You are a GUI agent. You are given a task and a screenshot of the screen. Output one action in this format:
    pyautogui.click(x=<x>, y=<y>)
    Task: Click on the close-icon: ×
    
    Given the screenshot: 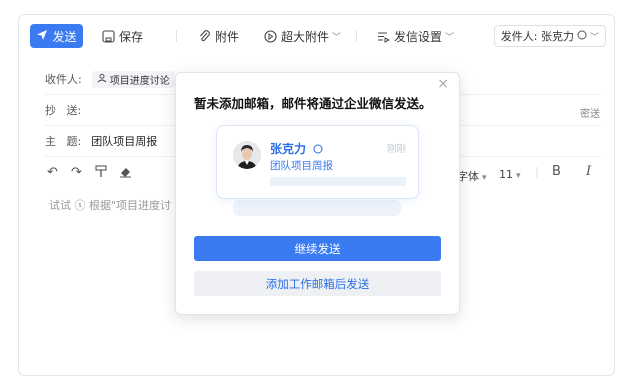 What is the action you would take?
    pyautogui.click(x=443, y=84)
    